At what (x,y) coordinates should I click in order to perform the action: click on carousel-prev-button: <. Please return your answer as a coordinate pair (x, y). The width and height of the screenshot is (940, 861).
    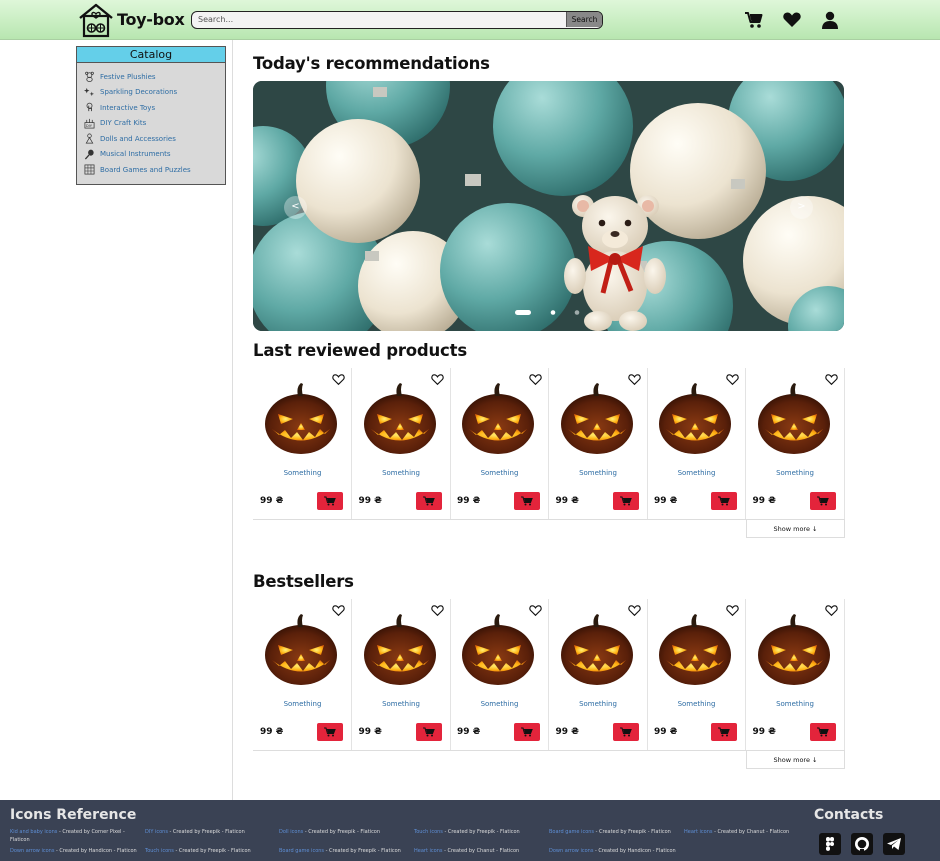
    Looking at the image, I should click on (295, 207).